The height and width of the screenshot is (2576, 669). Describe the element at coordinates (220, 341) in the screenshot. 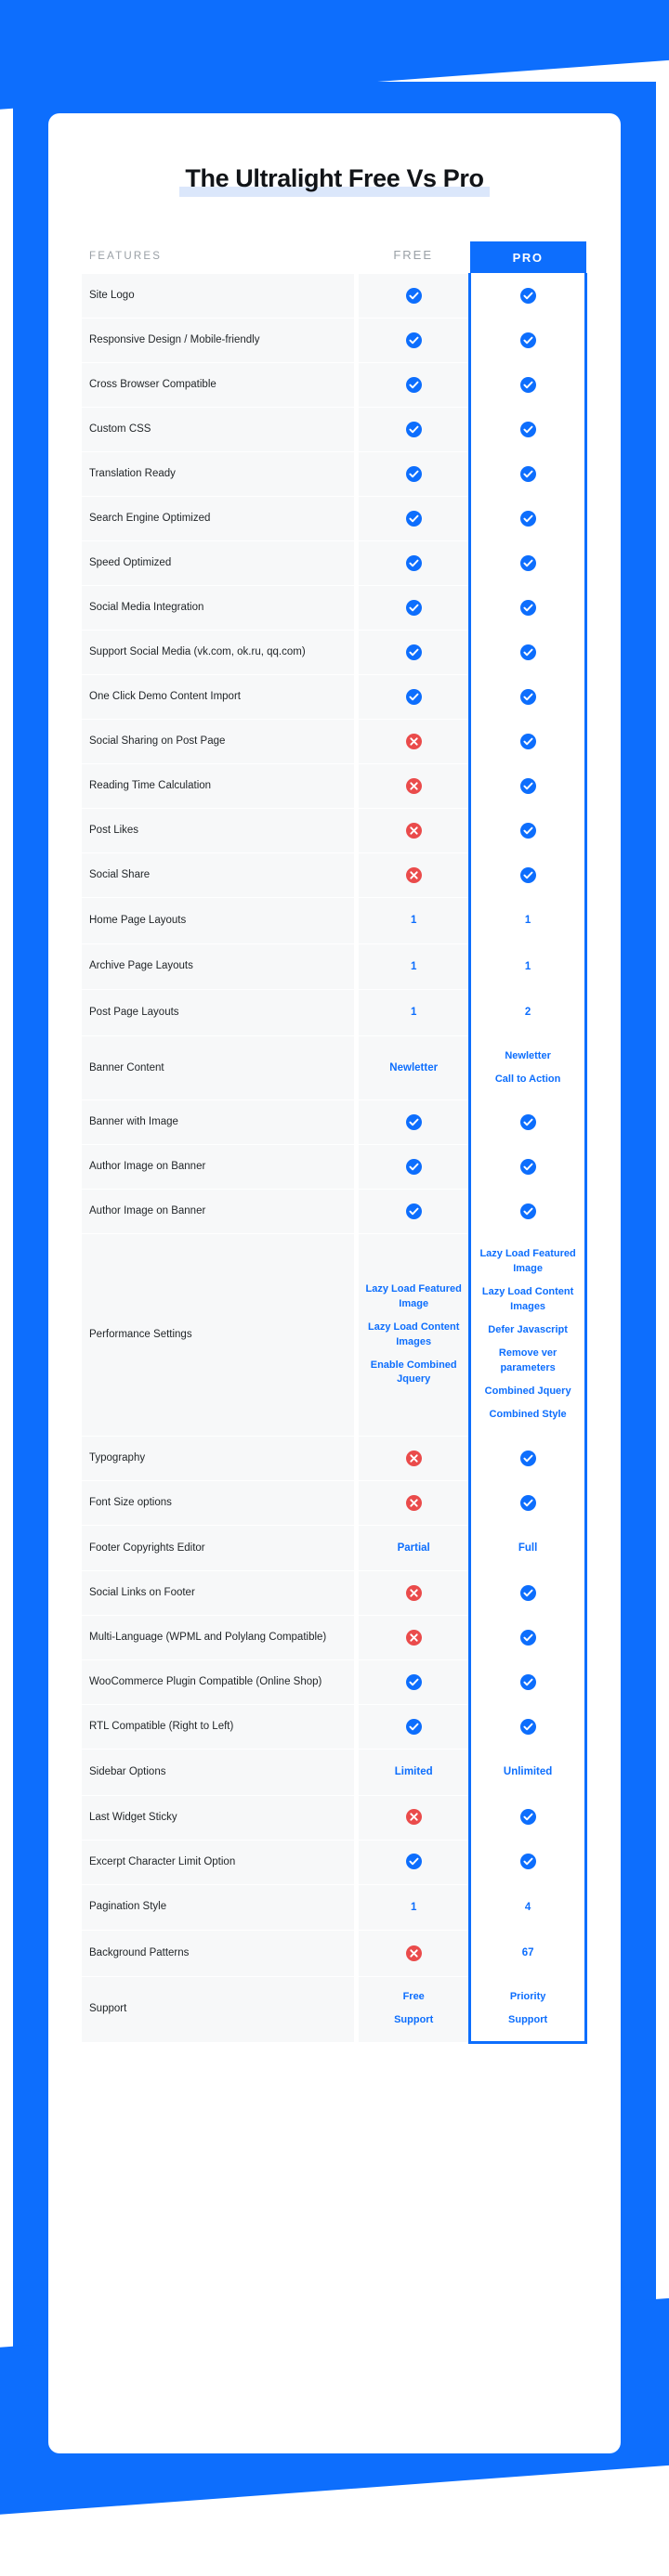

I see `feature-name-cell: Responsive Design / Mobile-friendly` at that location.